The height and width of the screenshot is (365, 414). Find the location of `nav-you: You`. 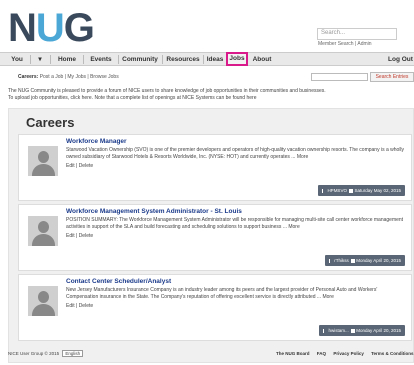

nav-you: You is located at coordinates (17, 59).